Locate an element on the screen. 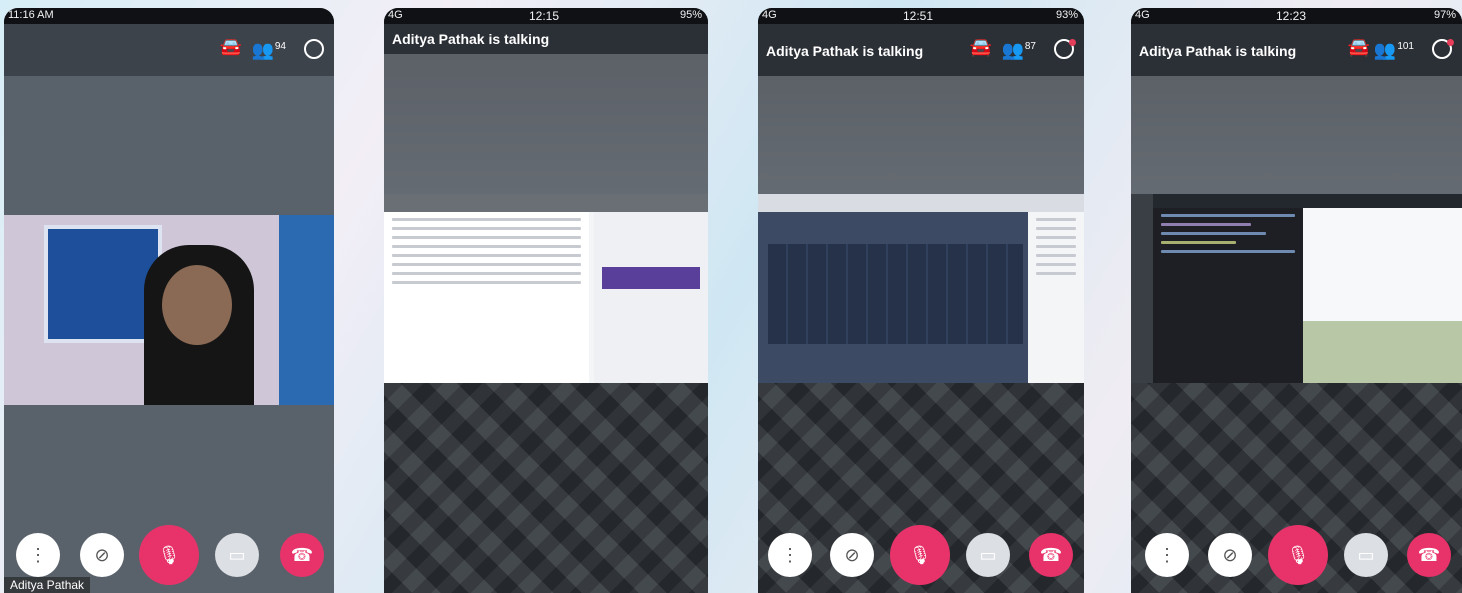  leaf-background is located at coordinates (546, 488).